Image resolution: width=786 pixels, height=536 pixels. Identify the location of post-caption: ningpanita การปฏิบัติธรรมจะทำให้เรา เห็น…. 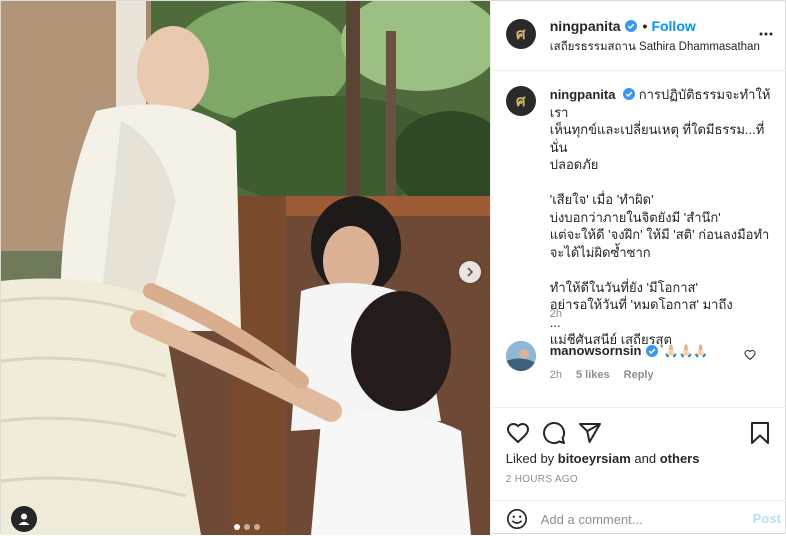
(661, 217).